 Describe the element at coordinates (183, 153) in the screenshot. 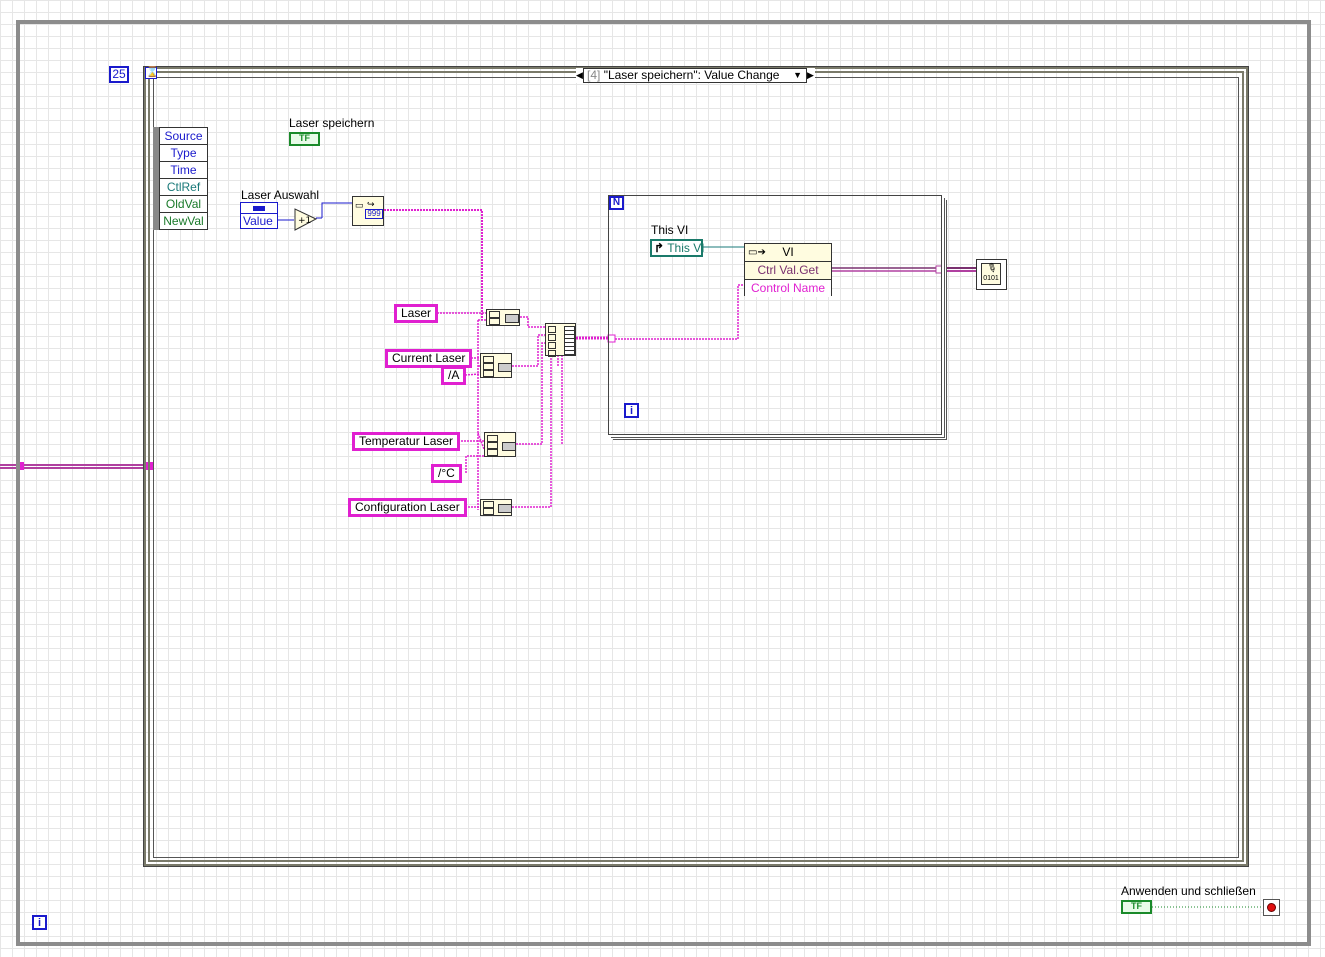

I see `event-data-type: Type` at that location.